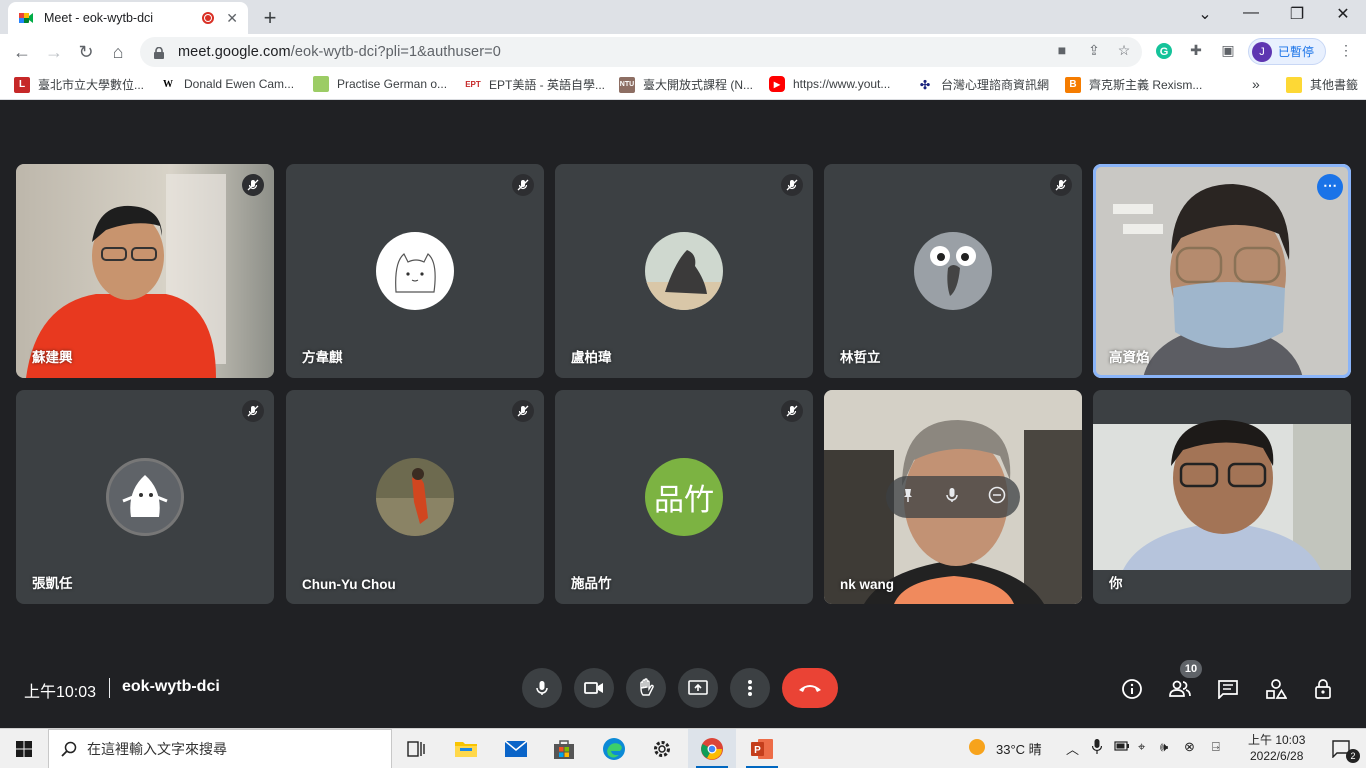 This screenshot has width=1366, height=768. Describe the element at coordinates (750, 688) in the screenshot. I see `more-options-button` at that location.